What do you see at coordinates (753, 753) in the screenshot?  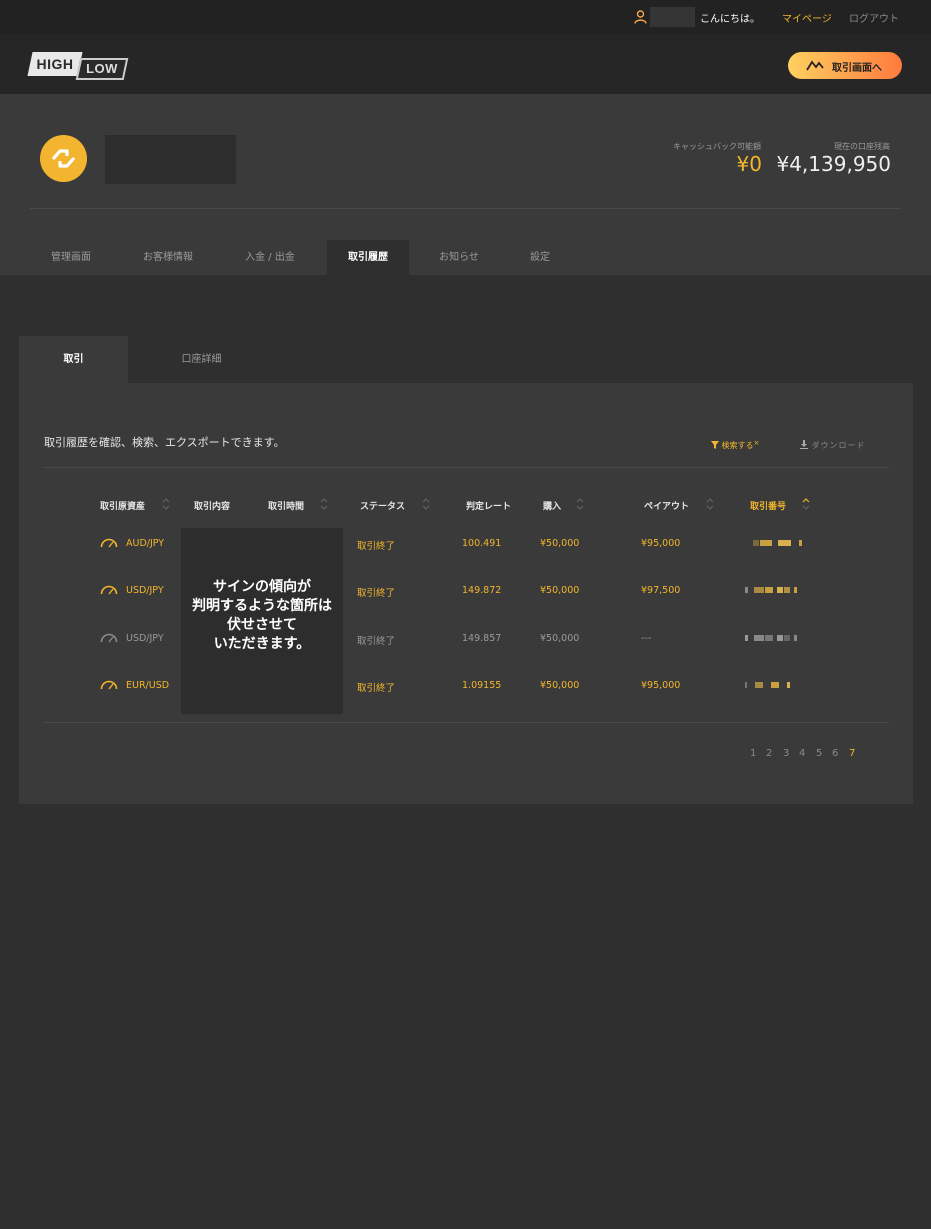 I see `page-link-1: 1` at bounding box center [753, 753].